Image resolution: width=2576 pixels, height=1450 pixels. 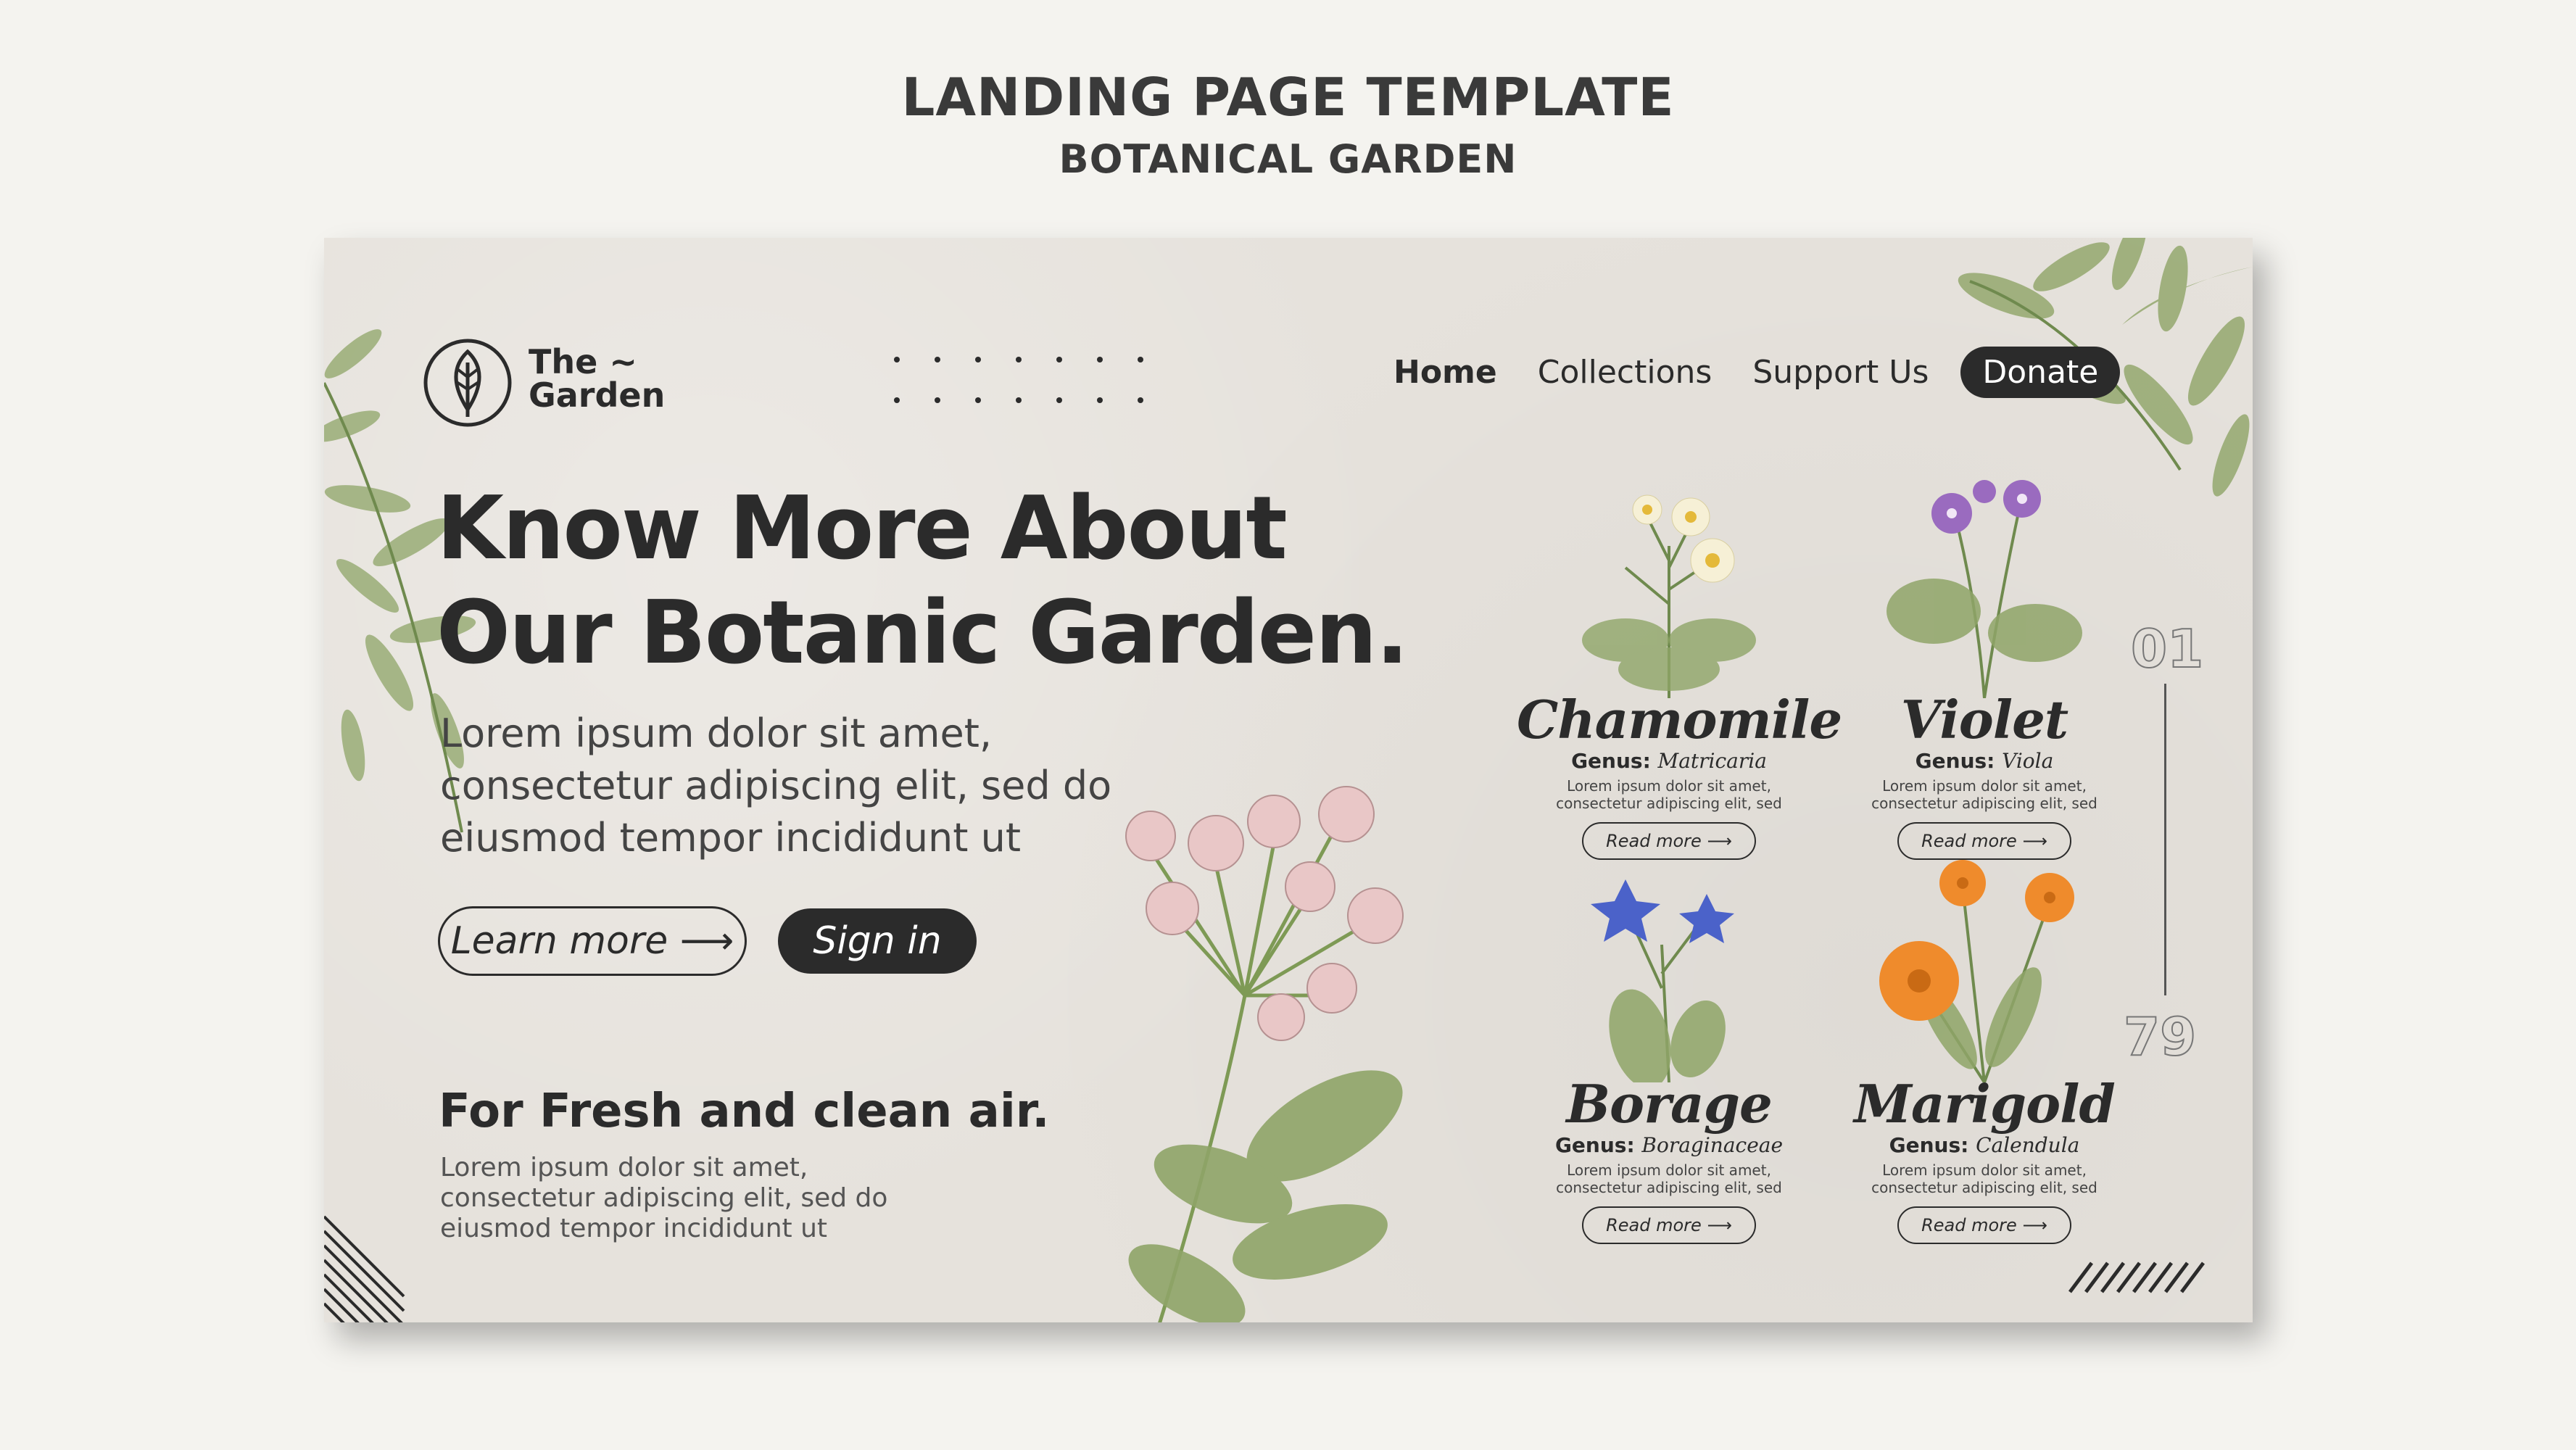 I want to click on card-genus: Genus: Boraginaceae, so click(x=1669, y=1145).